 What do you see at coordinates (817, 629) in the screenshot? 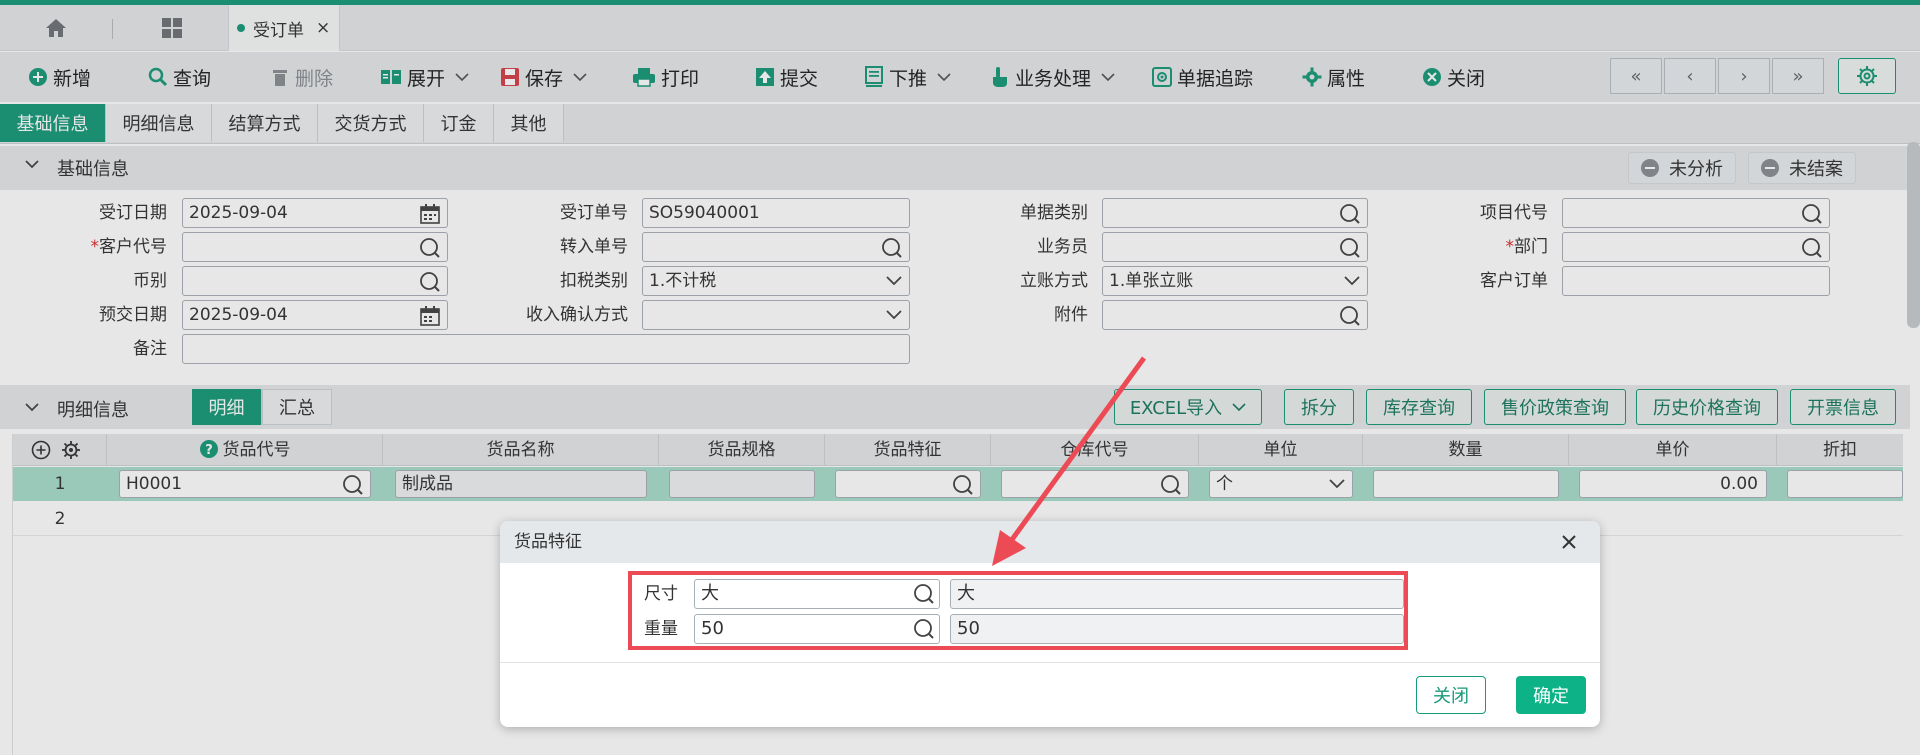
I see `weight-input: 50` at bounding box center [817, 629].